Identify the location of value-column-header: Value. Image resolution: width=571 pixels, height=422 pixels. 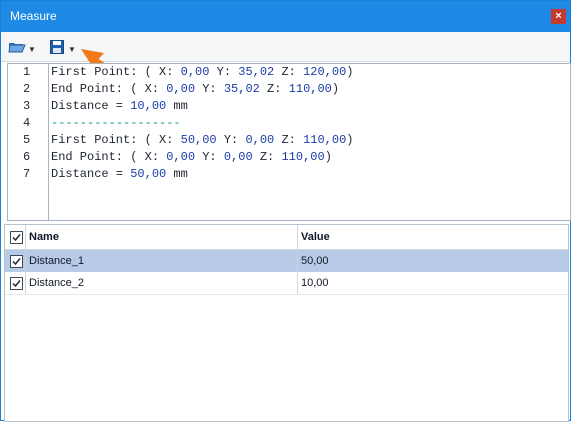
(315, 237).